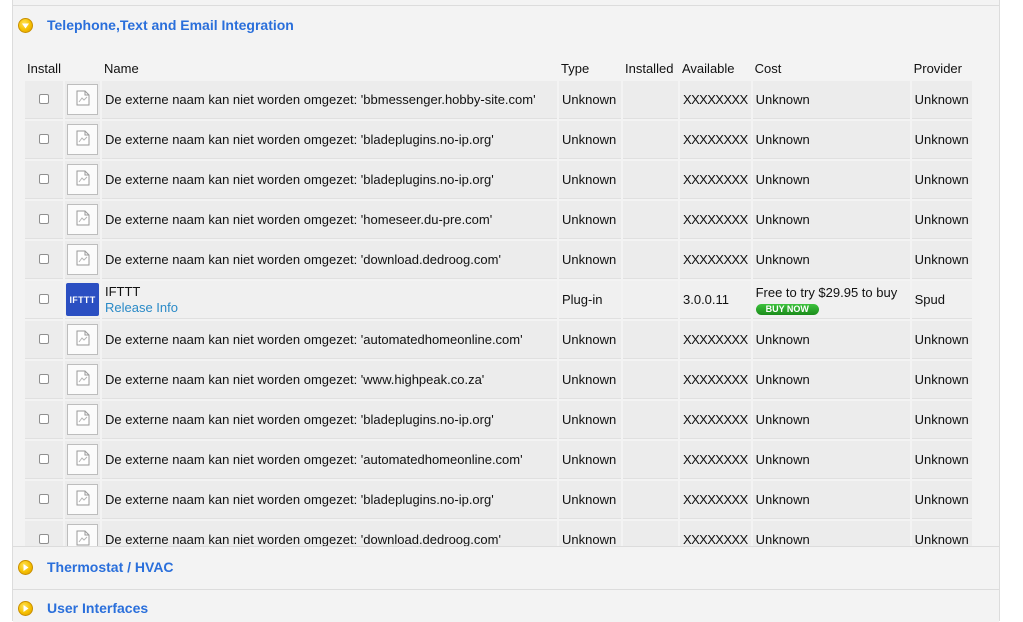 The image size is (1023, 622). Describe the element at coordinates (121, 68) in the screenshot. I see `col-header-name: Name` at that location.